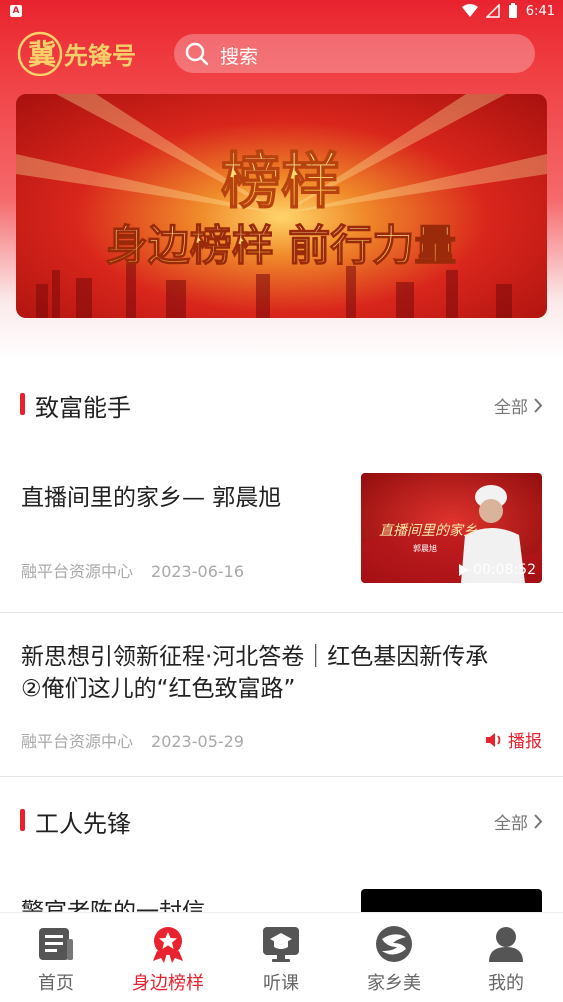  I want to click on video-thumbnail: 直播间里的家乡 郭晨旭 00:08:52, so click(451, 528).